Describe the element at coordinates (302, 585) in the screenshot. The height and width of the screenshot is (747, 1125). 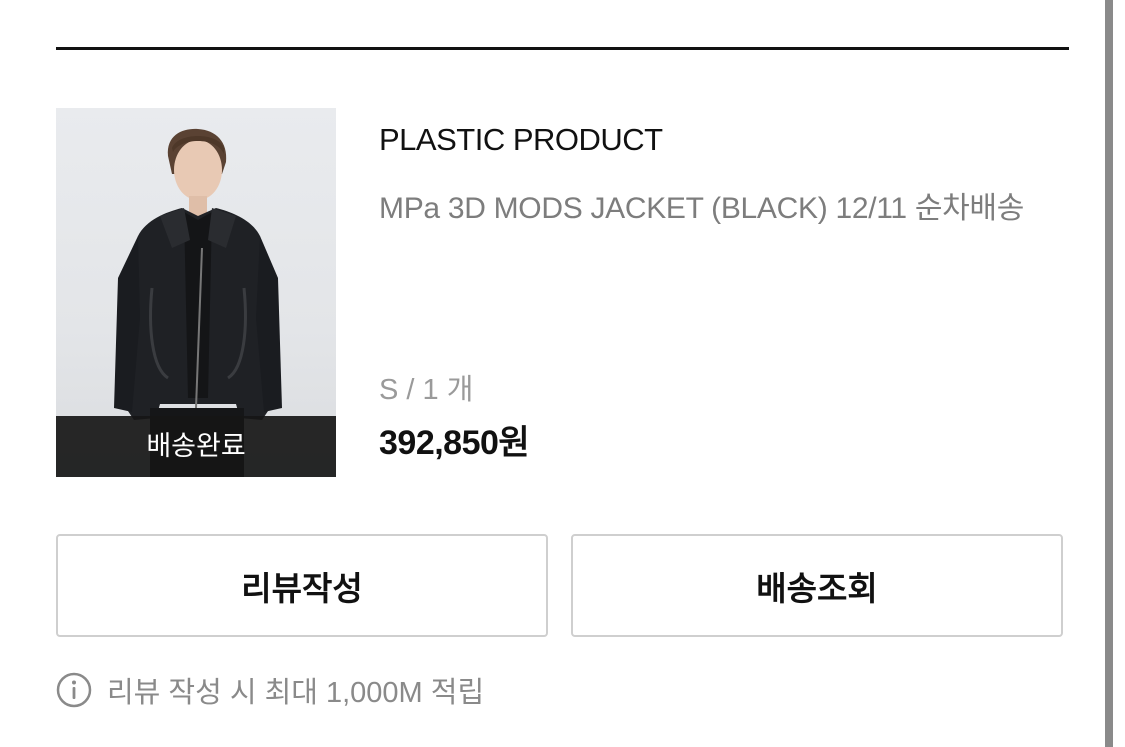
I see `write-review-button: 리뷰작성` at that location.